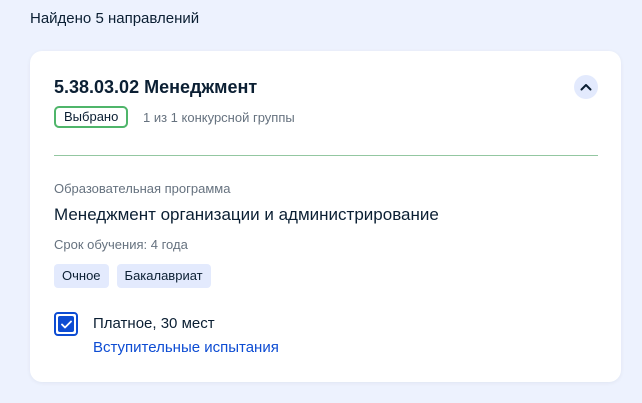 The image size is (642, 403). Describe the element at coordinates (91, 117) in the screenshot. I see `selected-badge: Выбрано` at that location.